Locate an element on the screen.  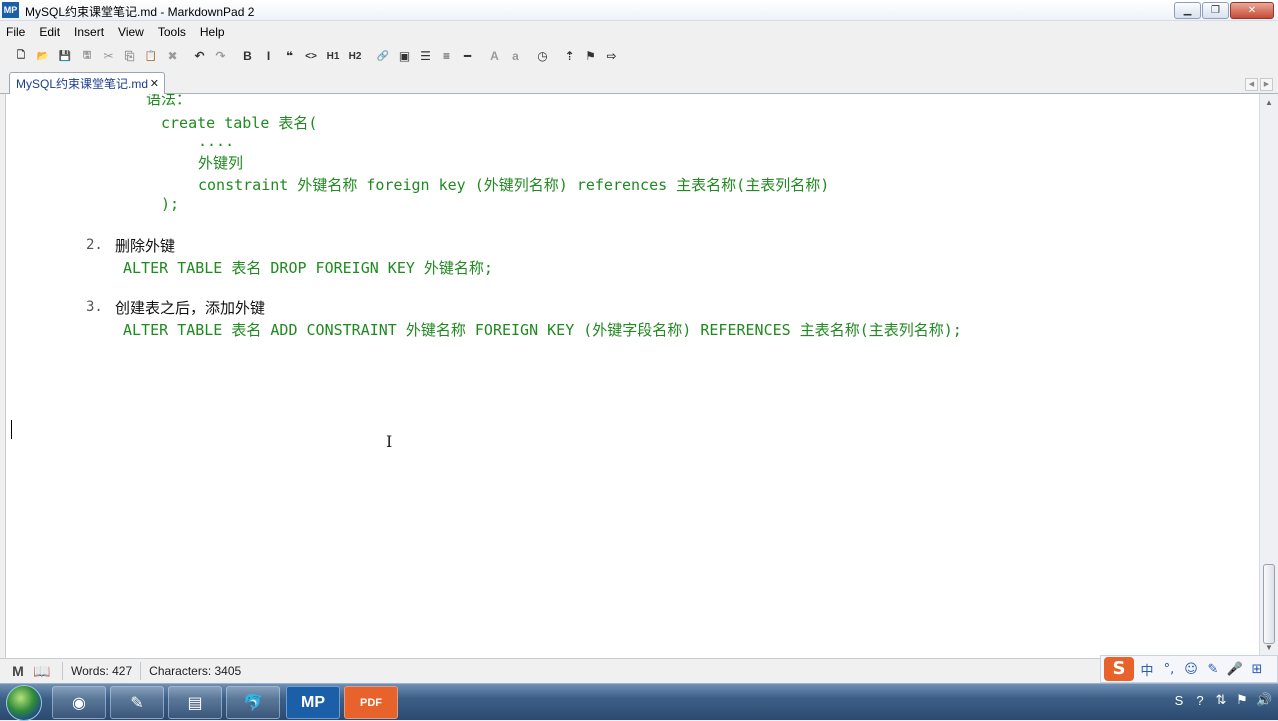
scroll-thumb is located at coordinates (1269, 604).